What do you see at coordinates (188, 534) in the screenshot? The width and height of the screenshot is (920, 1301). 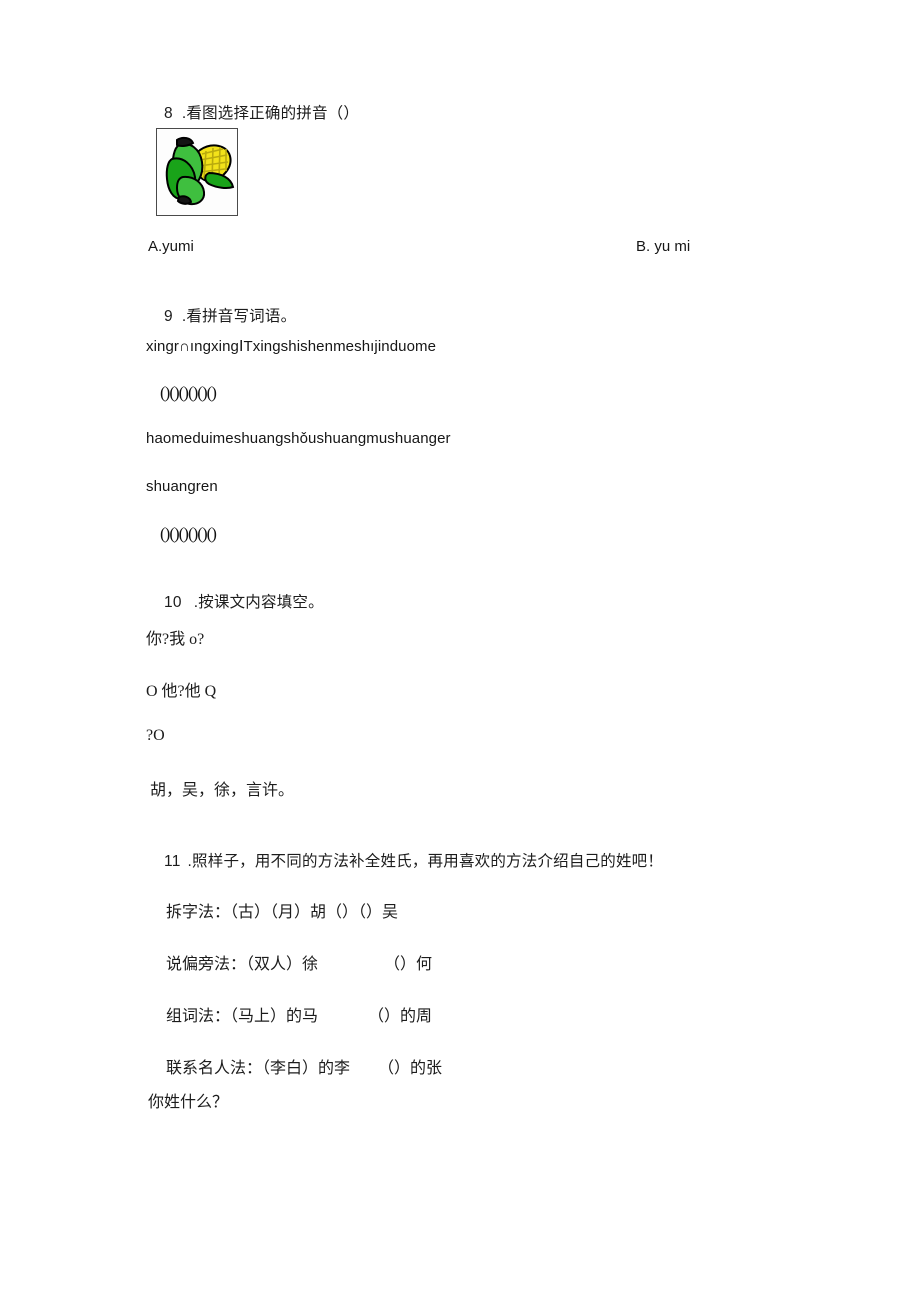 I see `question-9-answer-row-2: ()()()()()()` at bounding box center [188, 534].